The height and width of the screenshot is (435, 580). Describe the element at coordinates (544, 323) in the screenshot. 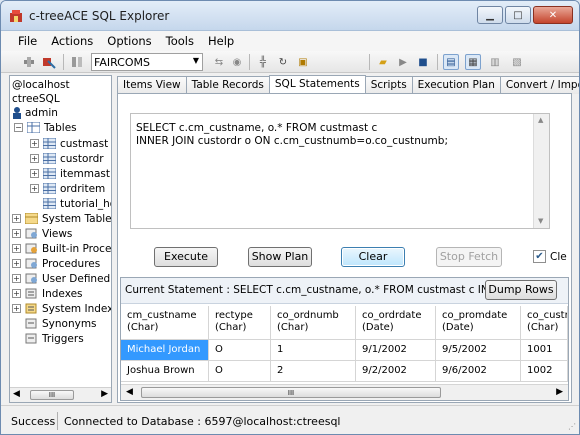

I see `column-header: co_custr (Char)` at that location.